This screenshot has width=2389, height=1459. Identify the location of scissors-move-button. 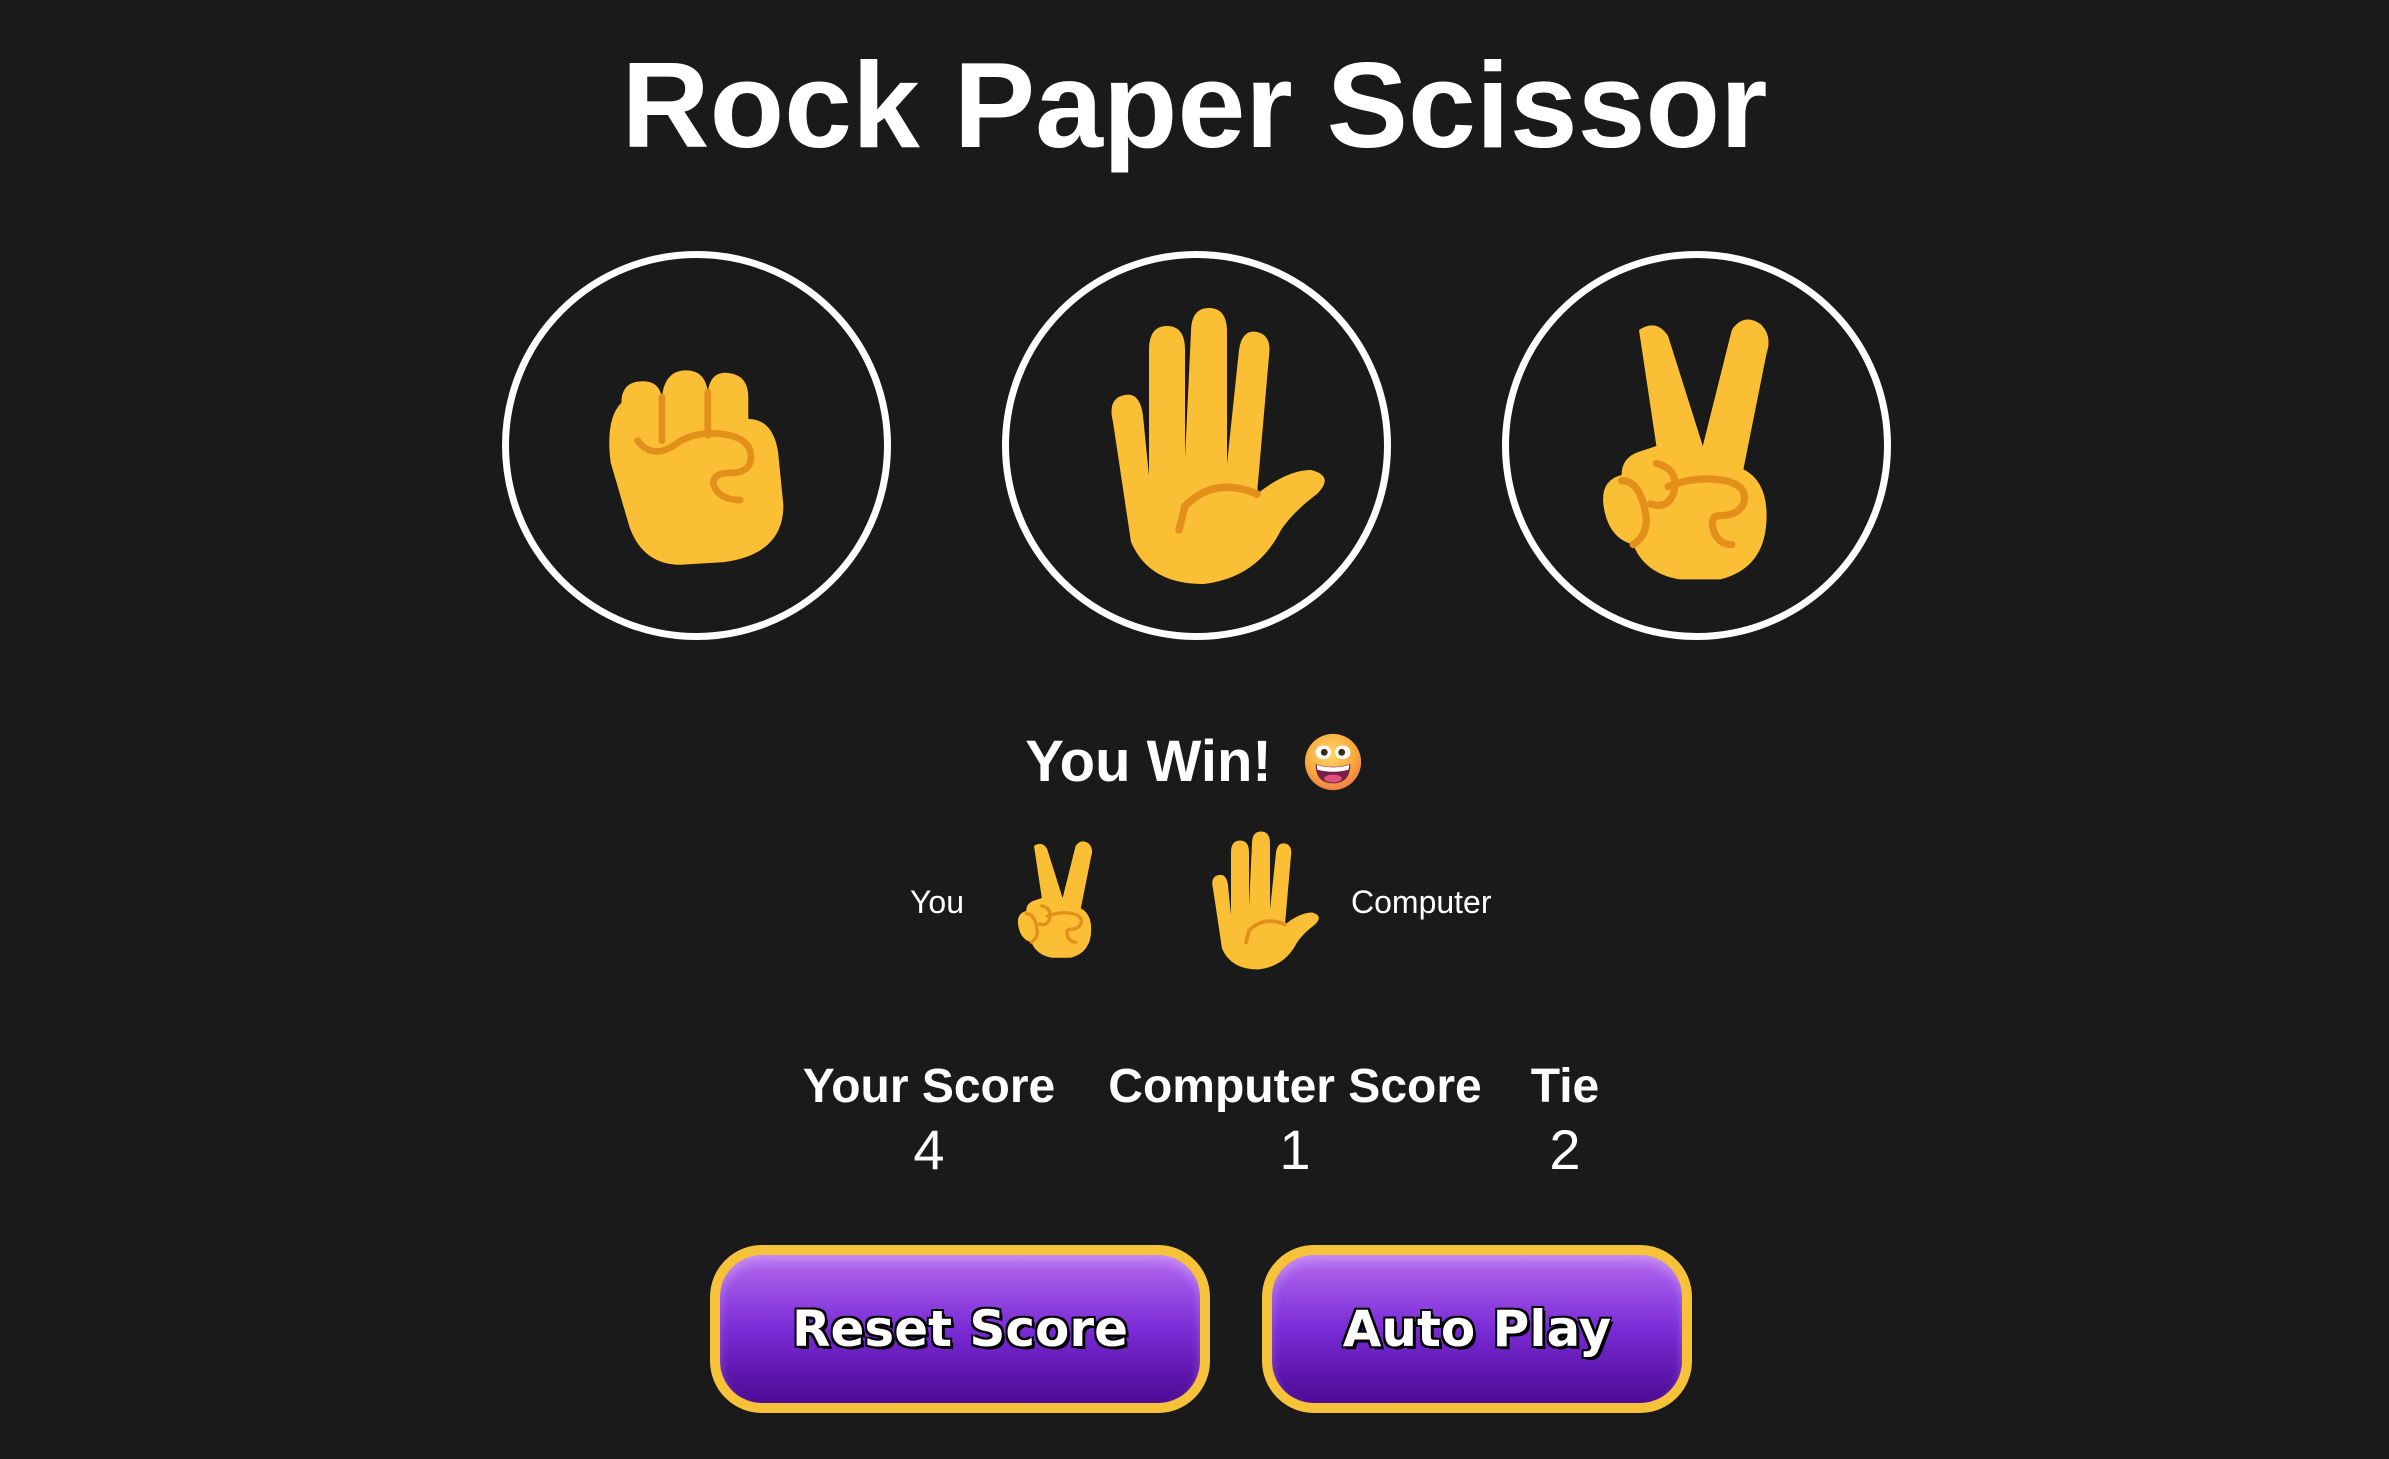
(1696, 445).